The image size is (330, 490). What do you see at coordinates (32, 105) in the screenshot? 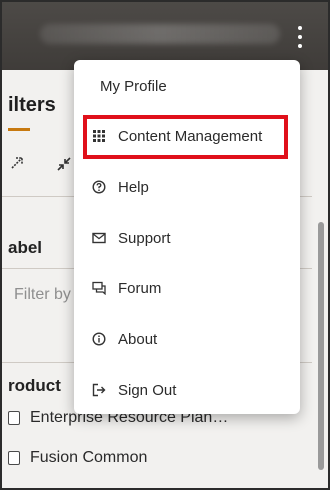
I see `panel-title: ilters` at bounding box center [32, 105].